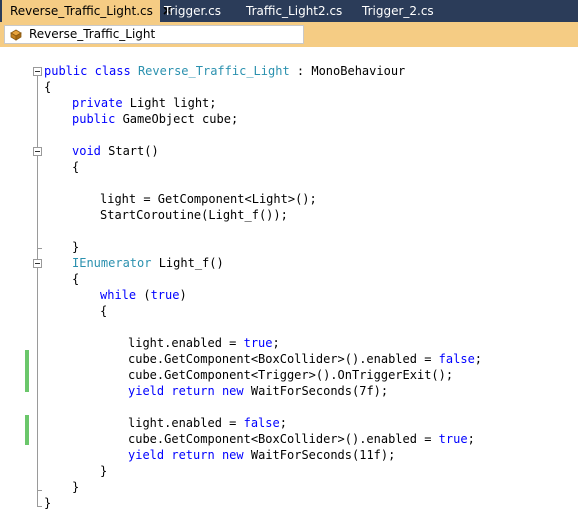 This screenshot has width=578, height=523. I want to click on tab-reverse-traffic-light: Reverse_Traffic_Light.cs, so click(87, 11).